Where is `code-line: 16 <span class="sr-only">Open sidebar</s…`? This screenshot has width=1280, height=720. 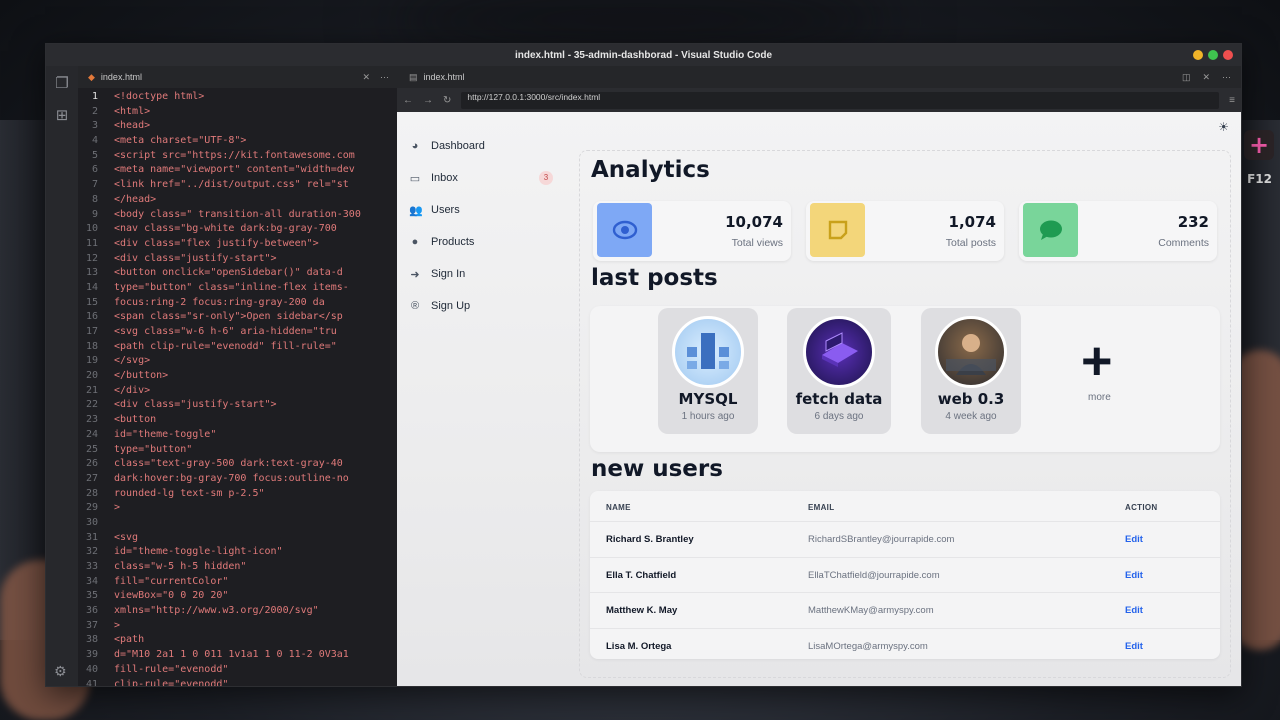
code-line: 16 <span class="sr-only">Open sidebar</s… is located at coordinates (237, 317).